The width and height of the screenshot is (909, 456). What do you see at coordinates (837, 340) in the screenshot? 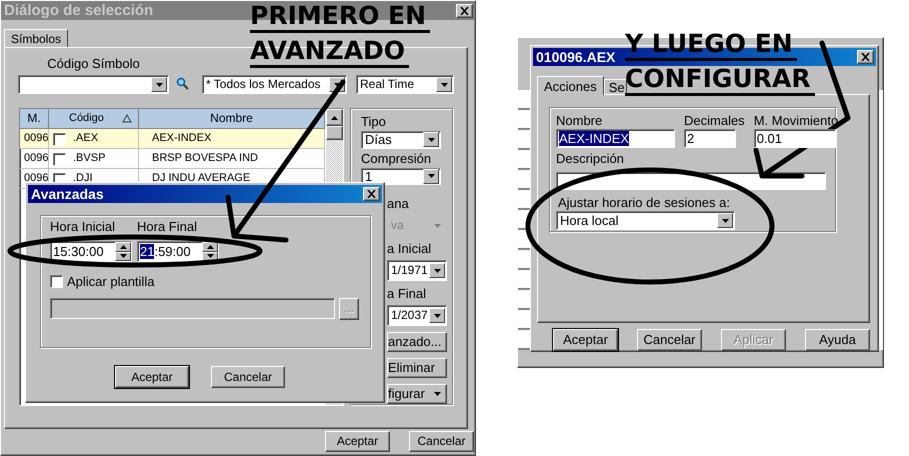
I see `dialog-button: Ayuda` at bounding box center [837, 340].